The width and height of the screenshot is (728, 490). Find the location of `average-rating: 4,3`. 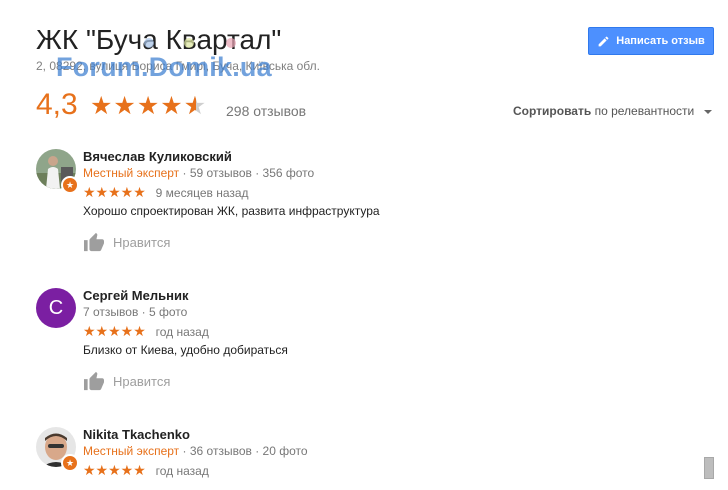

average-rating: 4,3 is located at coordinates (57, 104).